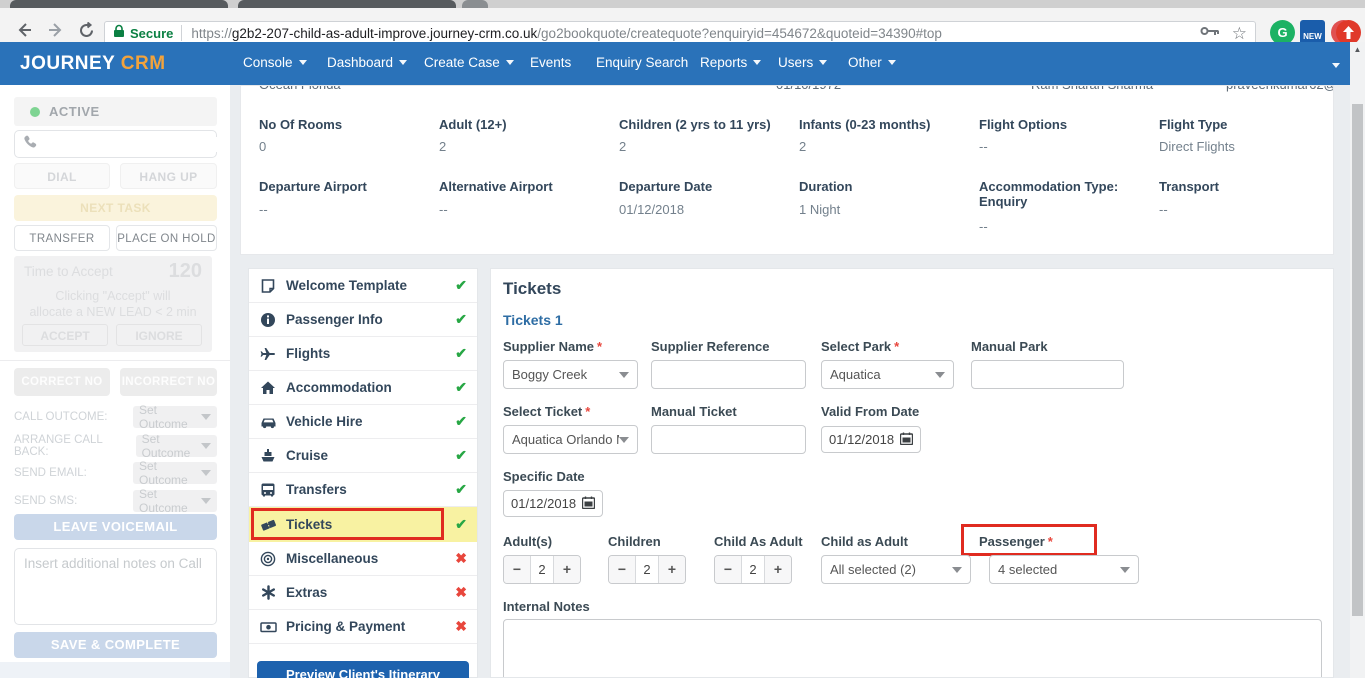  Describe the element at coordinates (1047, 374) in the screenshot. I see `manual-park-input` at that location.